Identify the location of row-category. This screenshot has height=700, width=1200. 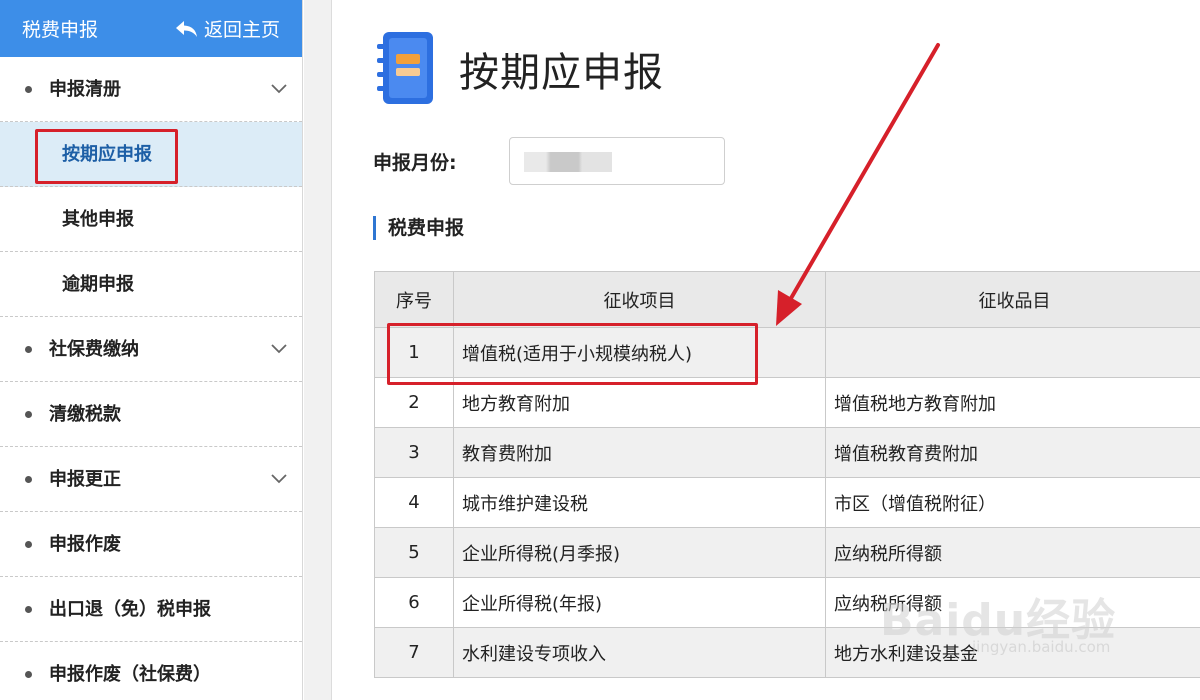
(1012, 352).